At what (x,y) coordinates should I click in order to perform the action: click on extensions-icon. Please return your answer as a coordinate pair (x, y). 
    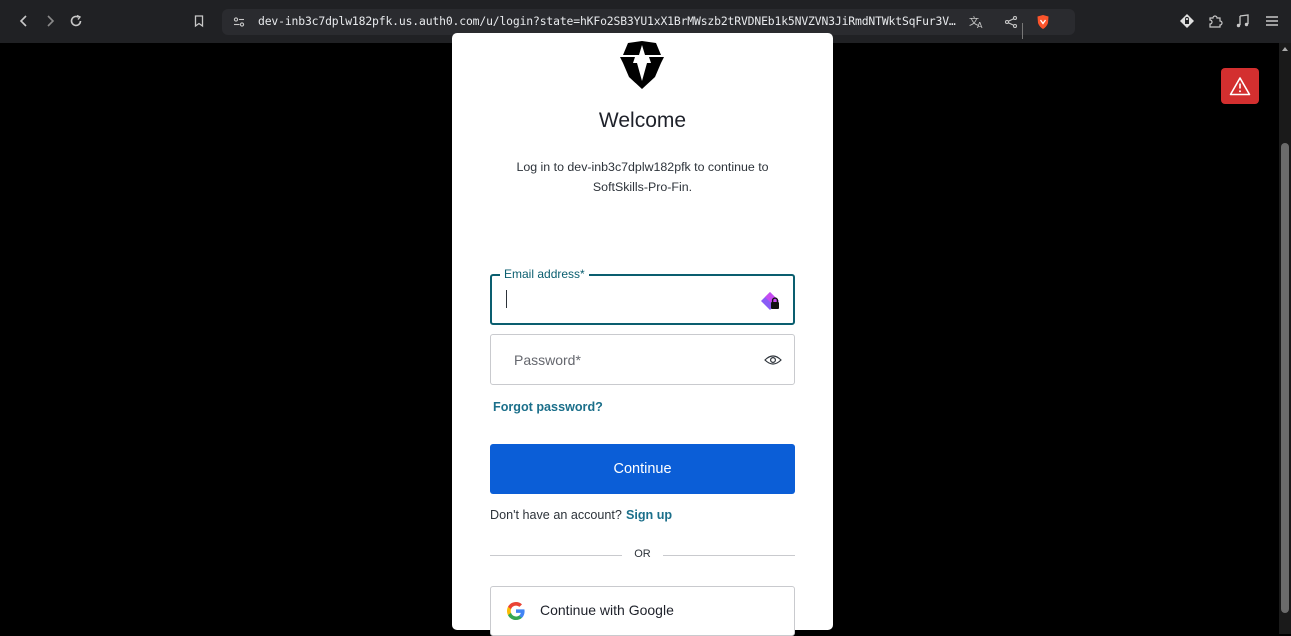
    Looking at the image, I should click on (1215, 21).